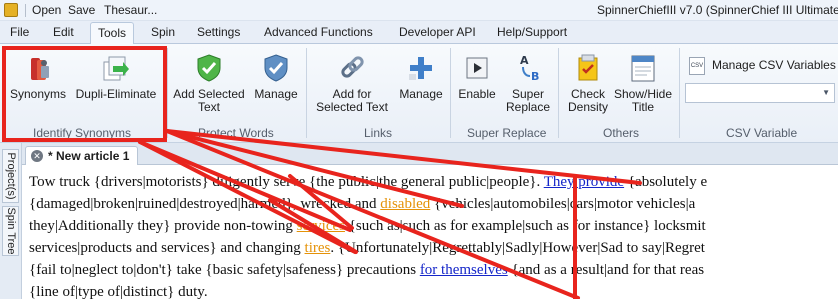  I want to click on tab-settings: Settings, so click(218, 32).